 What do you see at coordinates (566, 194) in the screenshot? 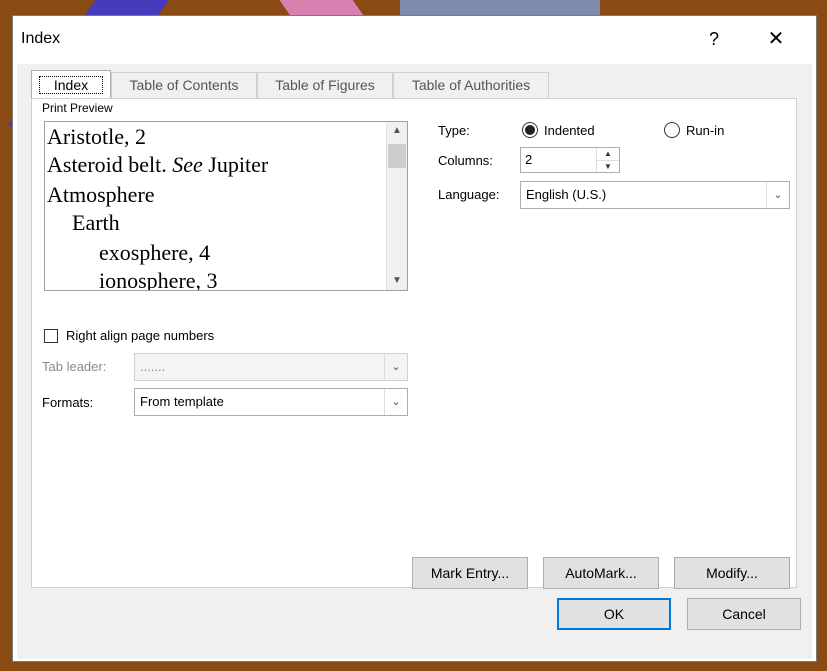
I see `language-value: English (U.S.)` at bounding box center [566, 194].